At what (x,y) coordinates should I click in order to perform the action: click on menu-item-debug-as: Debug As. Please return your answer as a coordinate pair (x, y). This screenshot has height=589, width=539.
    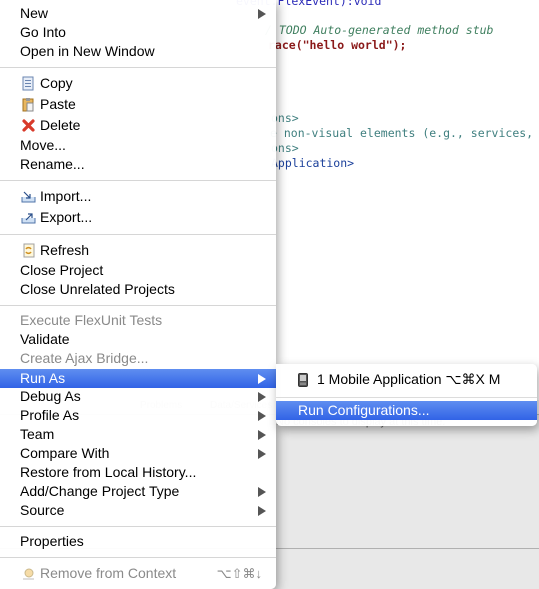
    Looking at the image, I should click on (138, 396).